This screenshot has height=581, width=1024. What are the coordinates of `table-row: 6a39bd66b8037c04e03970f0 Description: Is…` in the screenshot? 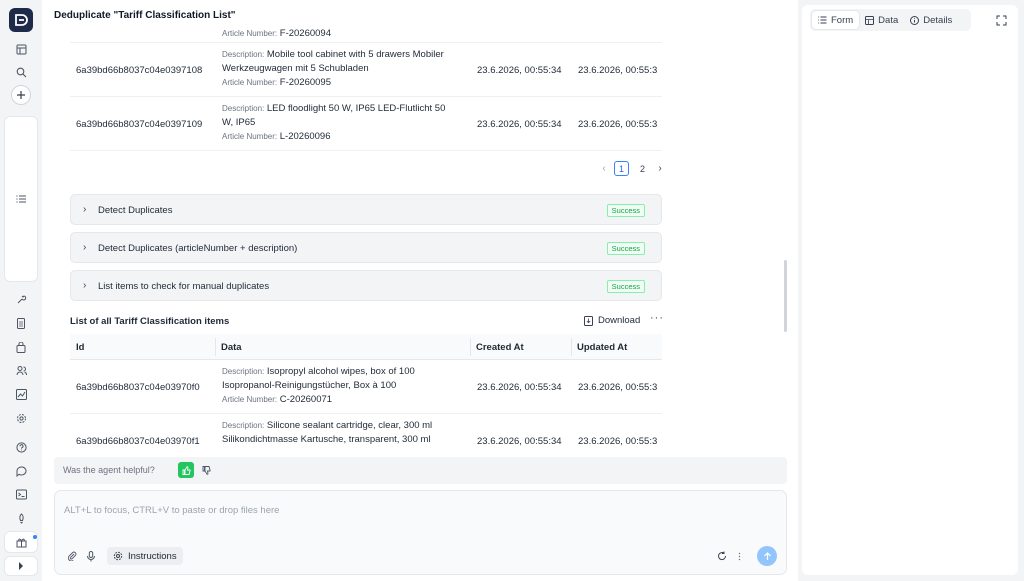 It's located at (366, 387).